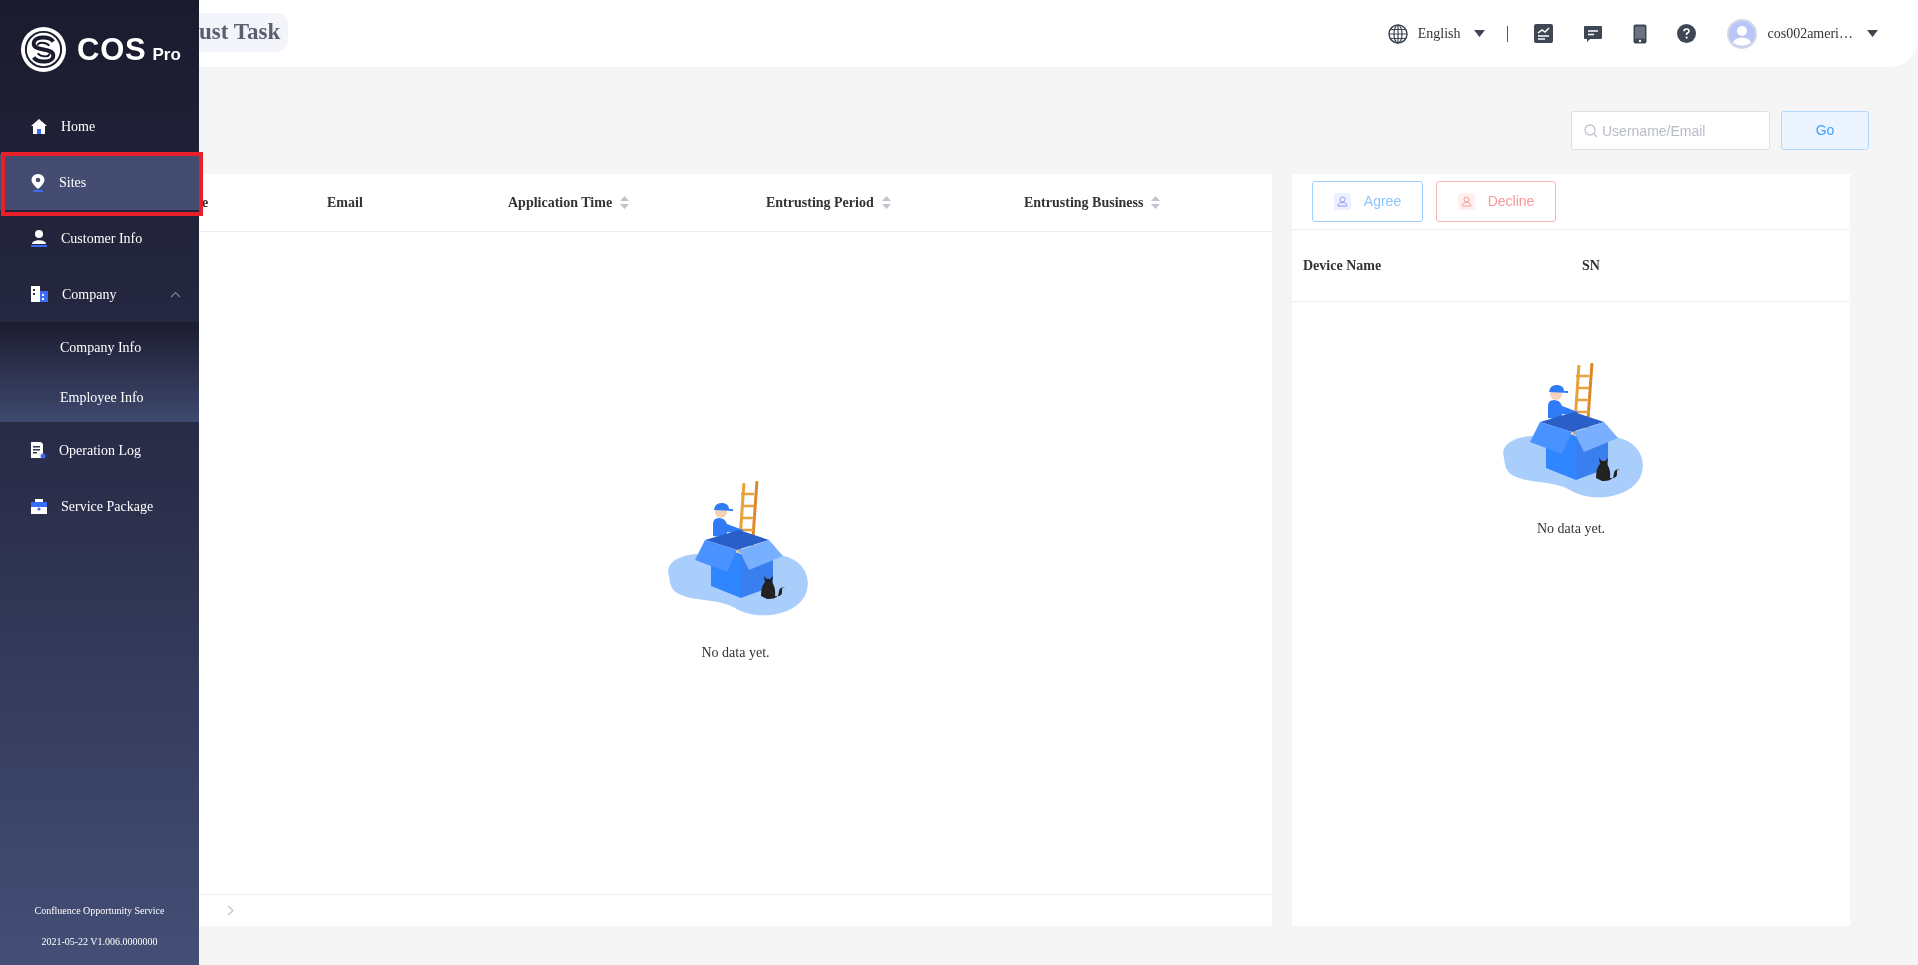  I want to click on sidebar-item: Operation Log, so click(99, 450).